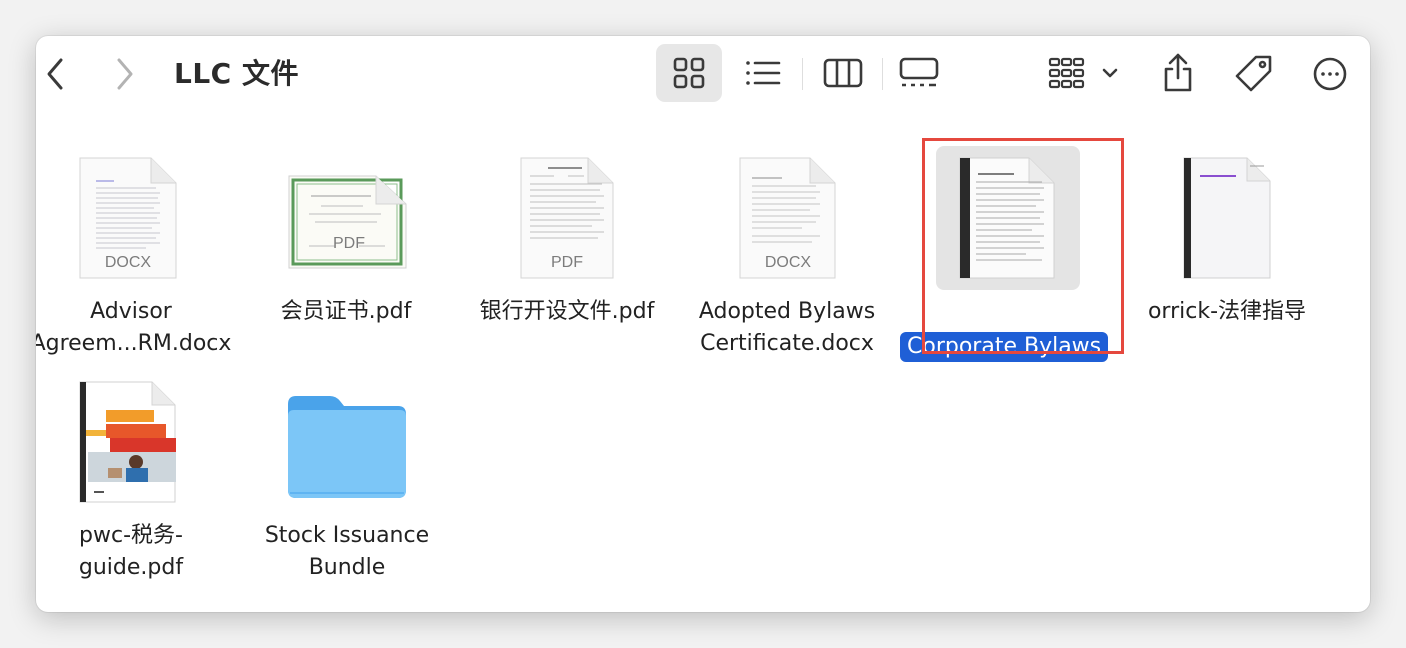 This screenshot has height=648, width=1406. Describe the element at coordinates (1023, 246) in the screenshot. I see `highlight-box` at that location.